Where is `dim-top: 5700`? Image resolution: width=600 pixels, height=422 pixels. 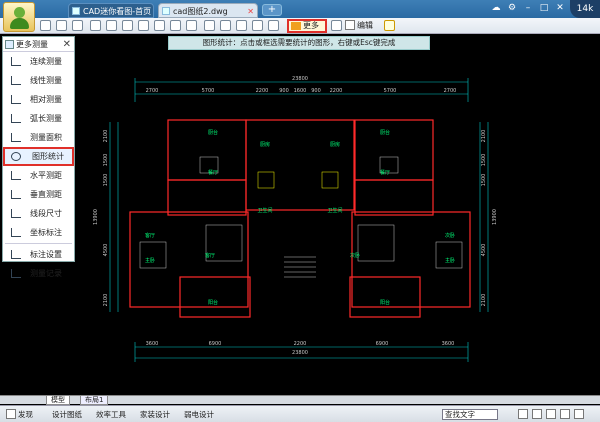
dim-top: 5700 is located at coordinates (390, 91).